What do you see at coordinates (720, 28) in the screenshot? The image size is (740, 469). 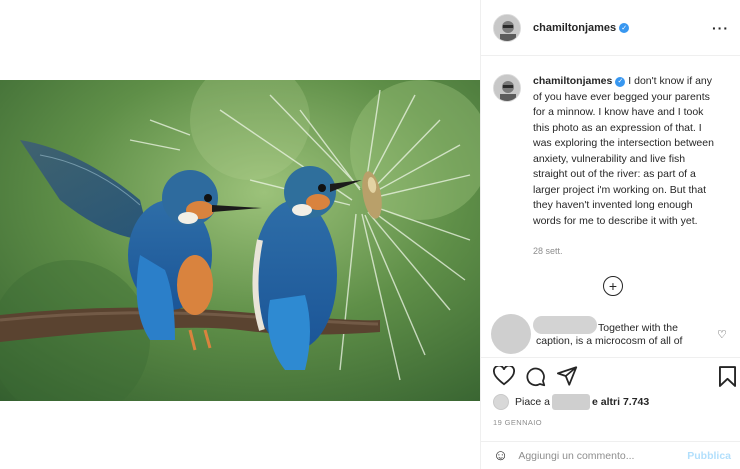 I see `more-options-icon: ···` at bounding box center [720, 28].